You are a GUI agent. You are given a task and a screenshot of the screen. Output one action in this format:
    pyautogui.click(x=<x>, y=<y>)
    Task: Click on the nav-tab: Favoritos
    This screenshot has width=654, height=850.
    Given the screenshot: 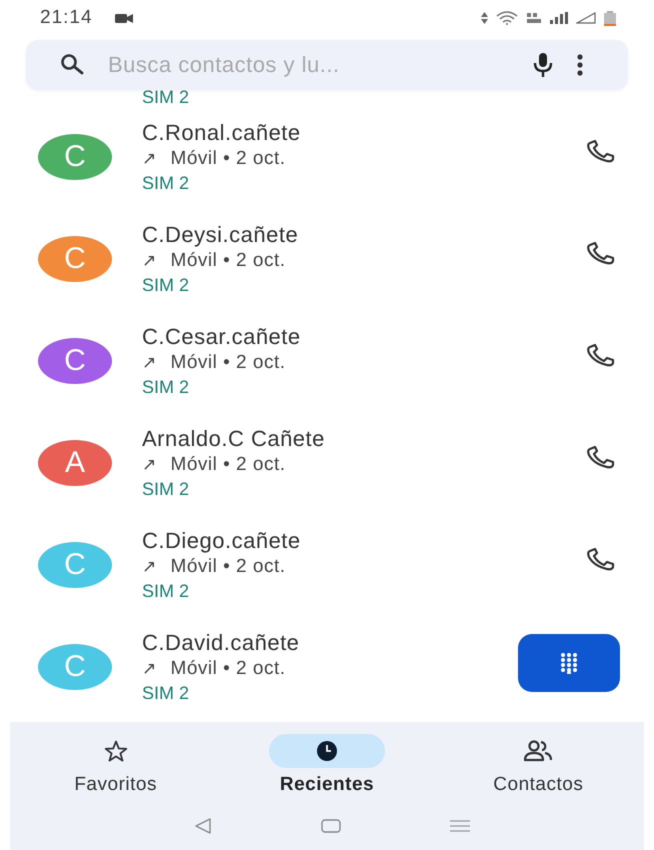 What is the action you would take?
    pyautogui.click(x=116, y=765)
    